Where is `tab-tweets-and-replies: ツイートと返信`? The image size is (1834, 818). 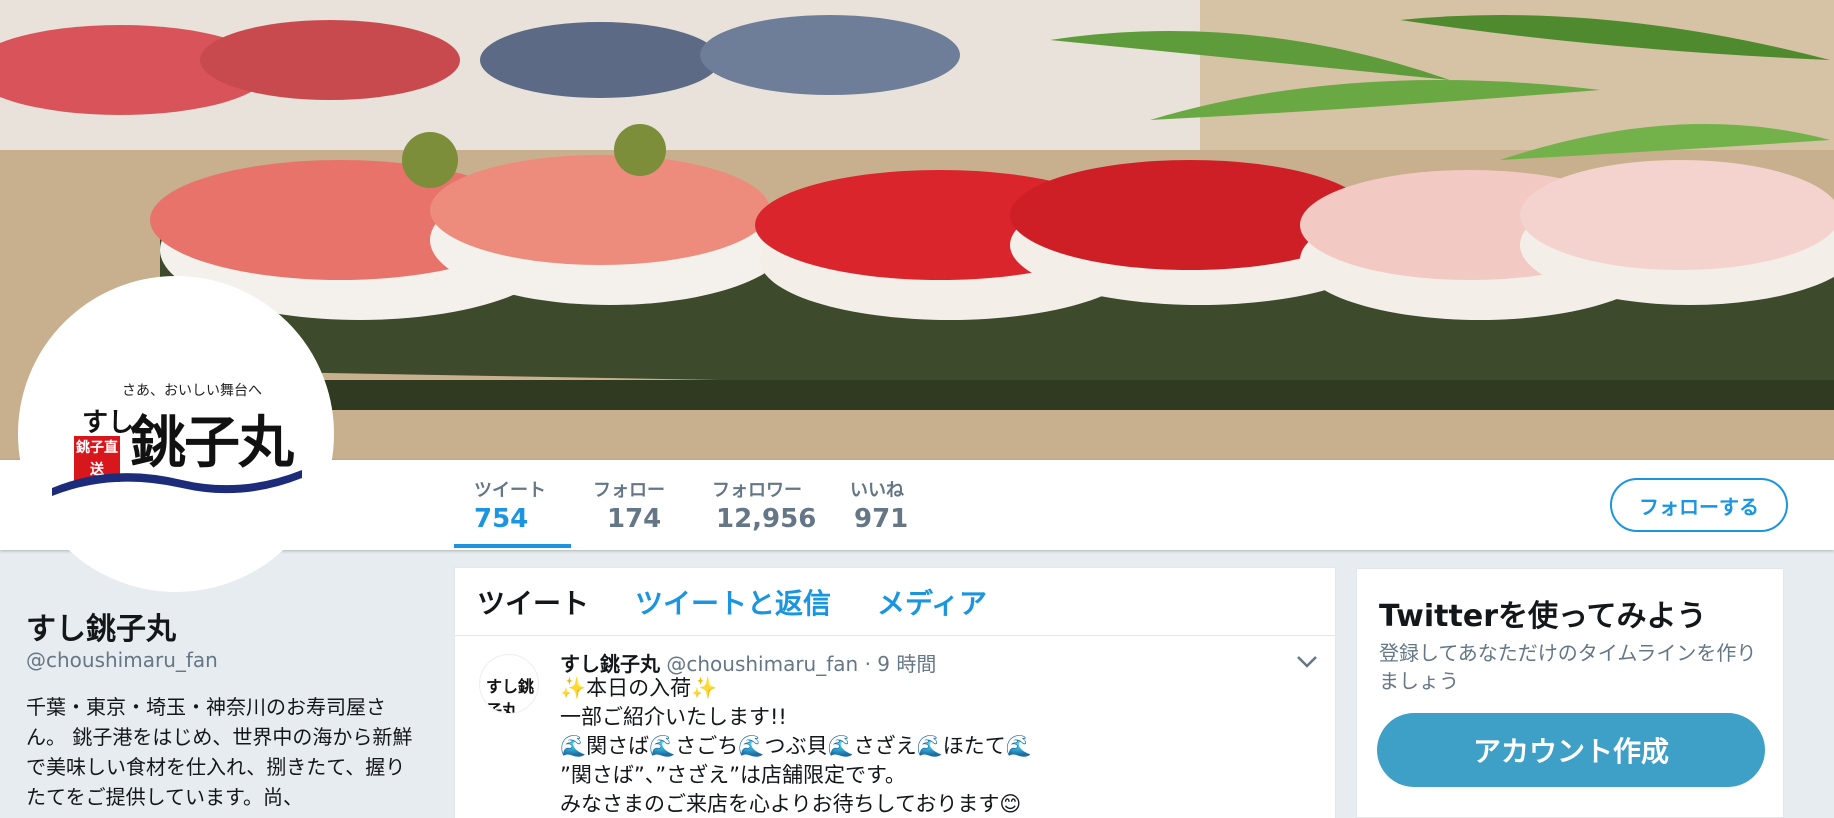 tab-tweets-and-replies: ツイートと返信 is located at coordinates (733, 602).